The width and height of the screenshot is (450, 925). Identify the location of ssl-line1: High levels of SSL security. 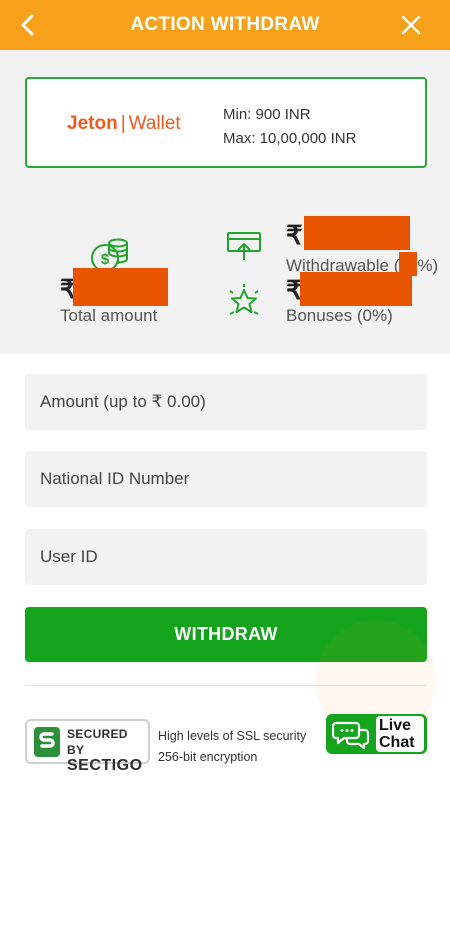
(232, 736).